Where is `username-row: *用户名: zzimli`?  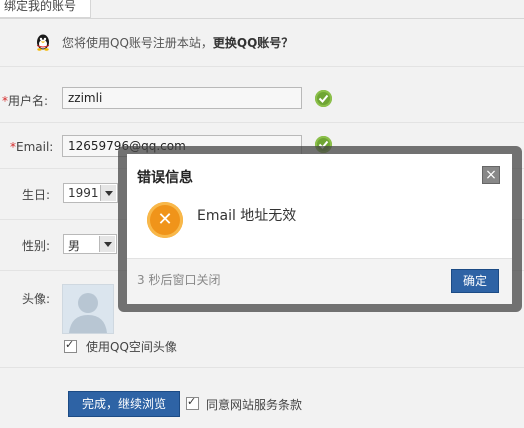 username-row: *用户名: zzimli is located at coordinates (262, 95).